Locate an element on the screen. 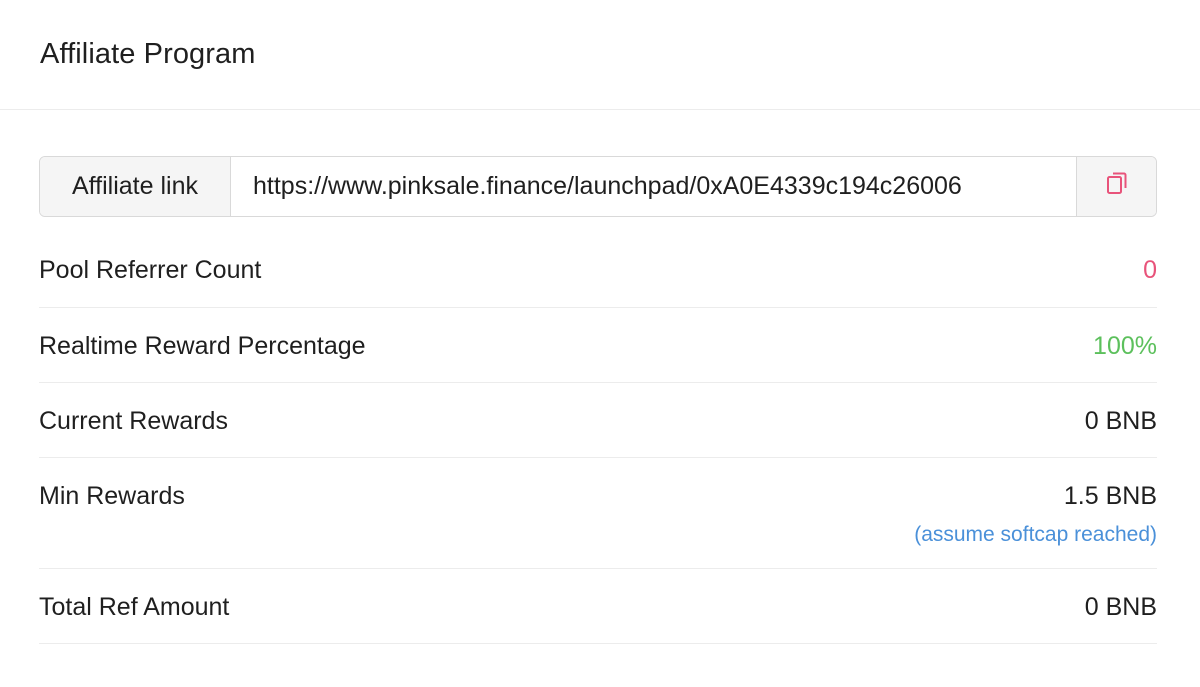  current-rewards-label: Current Rewards is located at coordinates (133, 421).